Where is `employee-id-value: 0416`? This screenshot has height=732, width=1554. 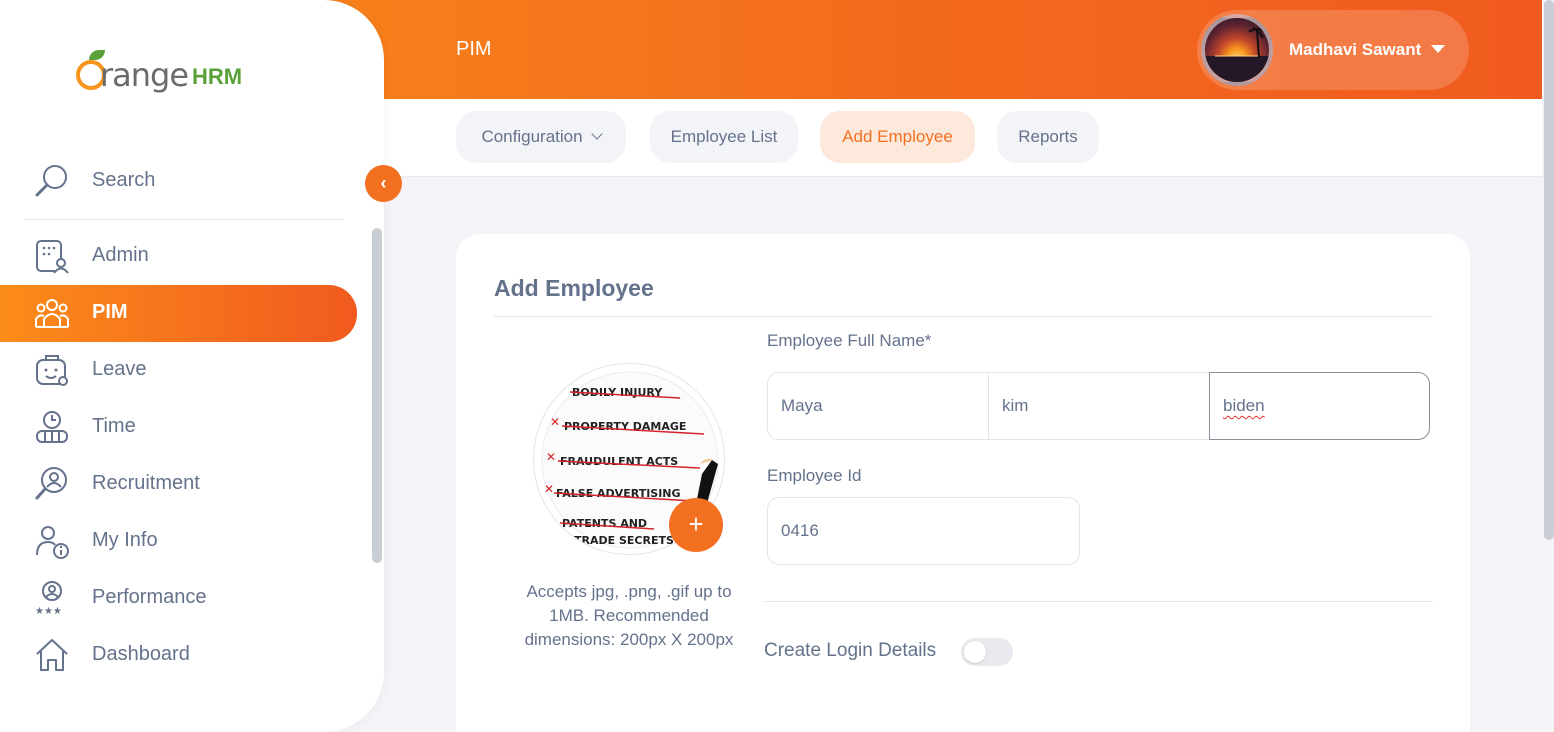 employee-id-value: 0416 is located at coordinates (800, 530).